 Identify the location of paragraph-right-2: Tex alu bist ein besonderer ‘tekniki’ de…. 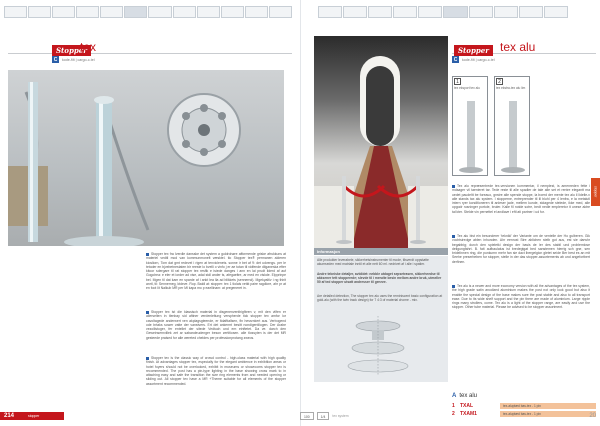
(521, 249).